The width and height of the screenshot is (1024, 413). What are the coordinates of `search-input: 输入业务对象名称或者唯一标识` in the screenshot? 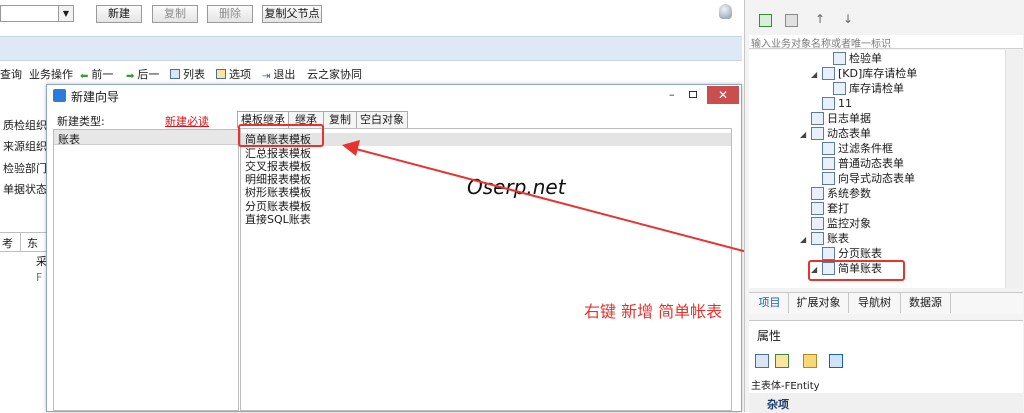 It's located at (886, 42).